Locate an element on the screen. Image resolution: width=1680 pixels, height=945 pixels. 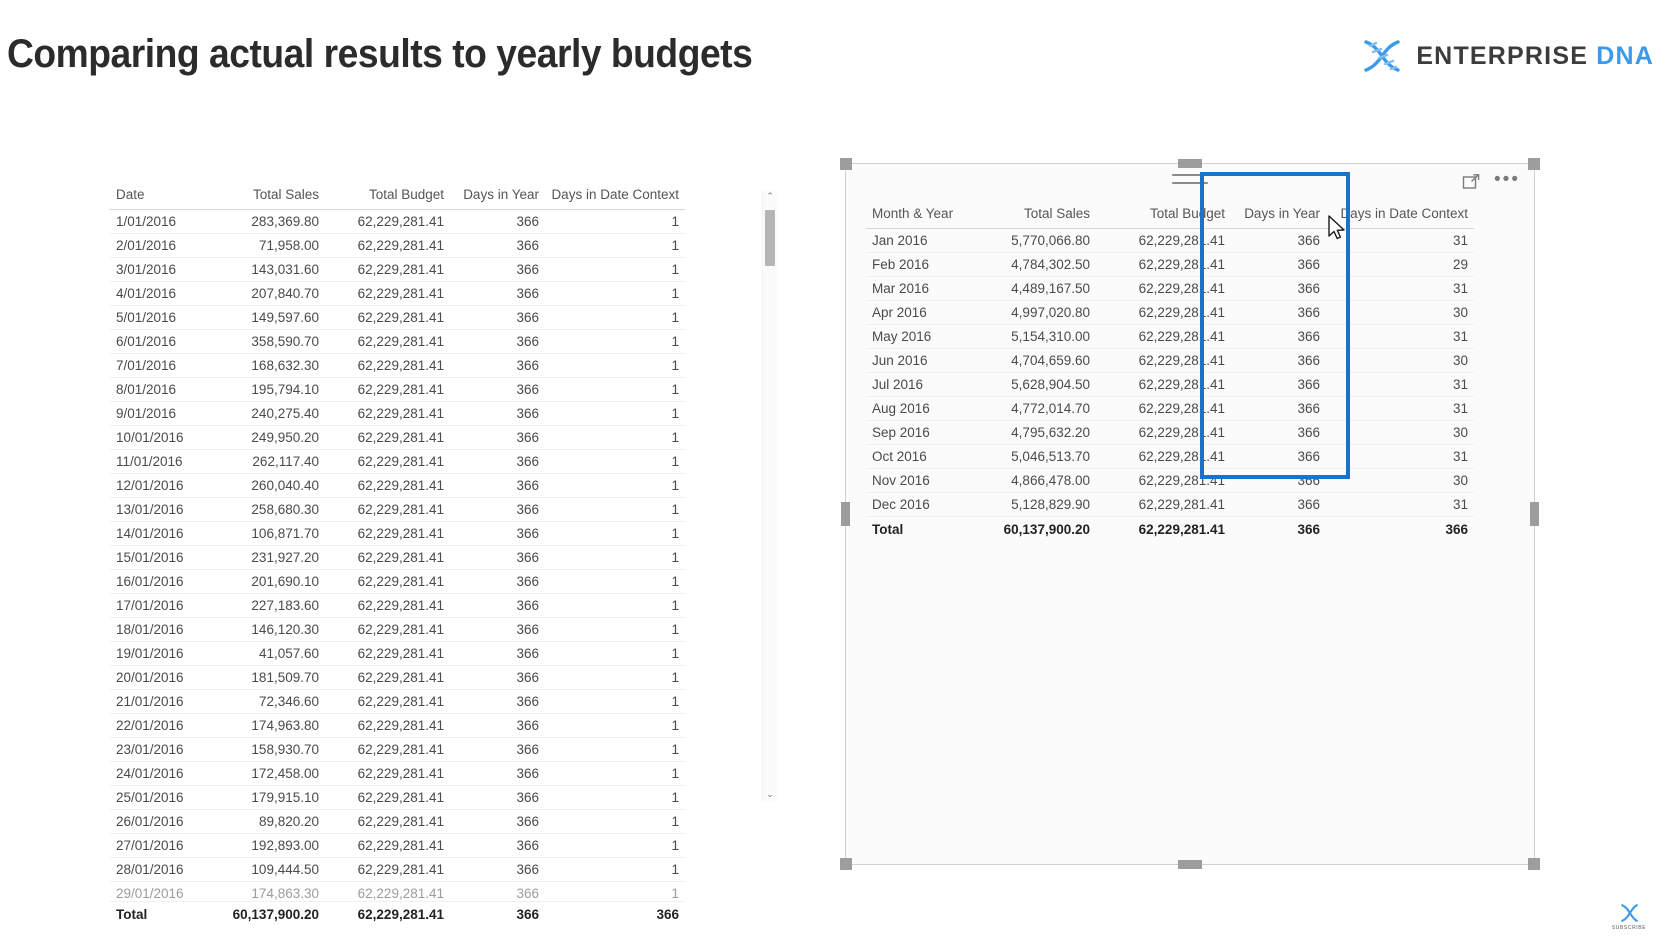
table-row: 7/01/2016 168,632.30 62,229,281.41 366 1 is located at coordinates (397, 365).